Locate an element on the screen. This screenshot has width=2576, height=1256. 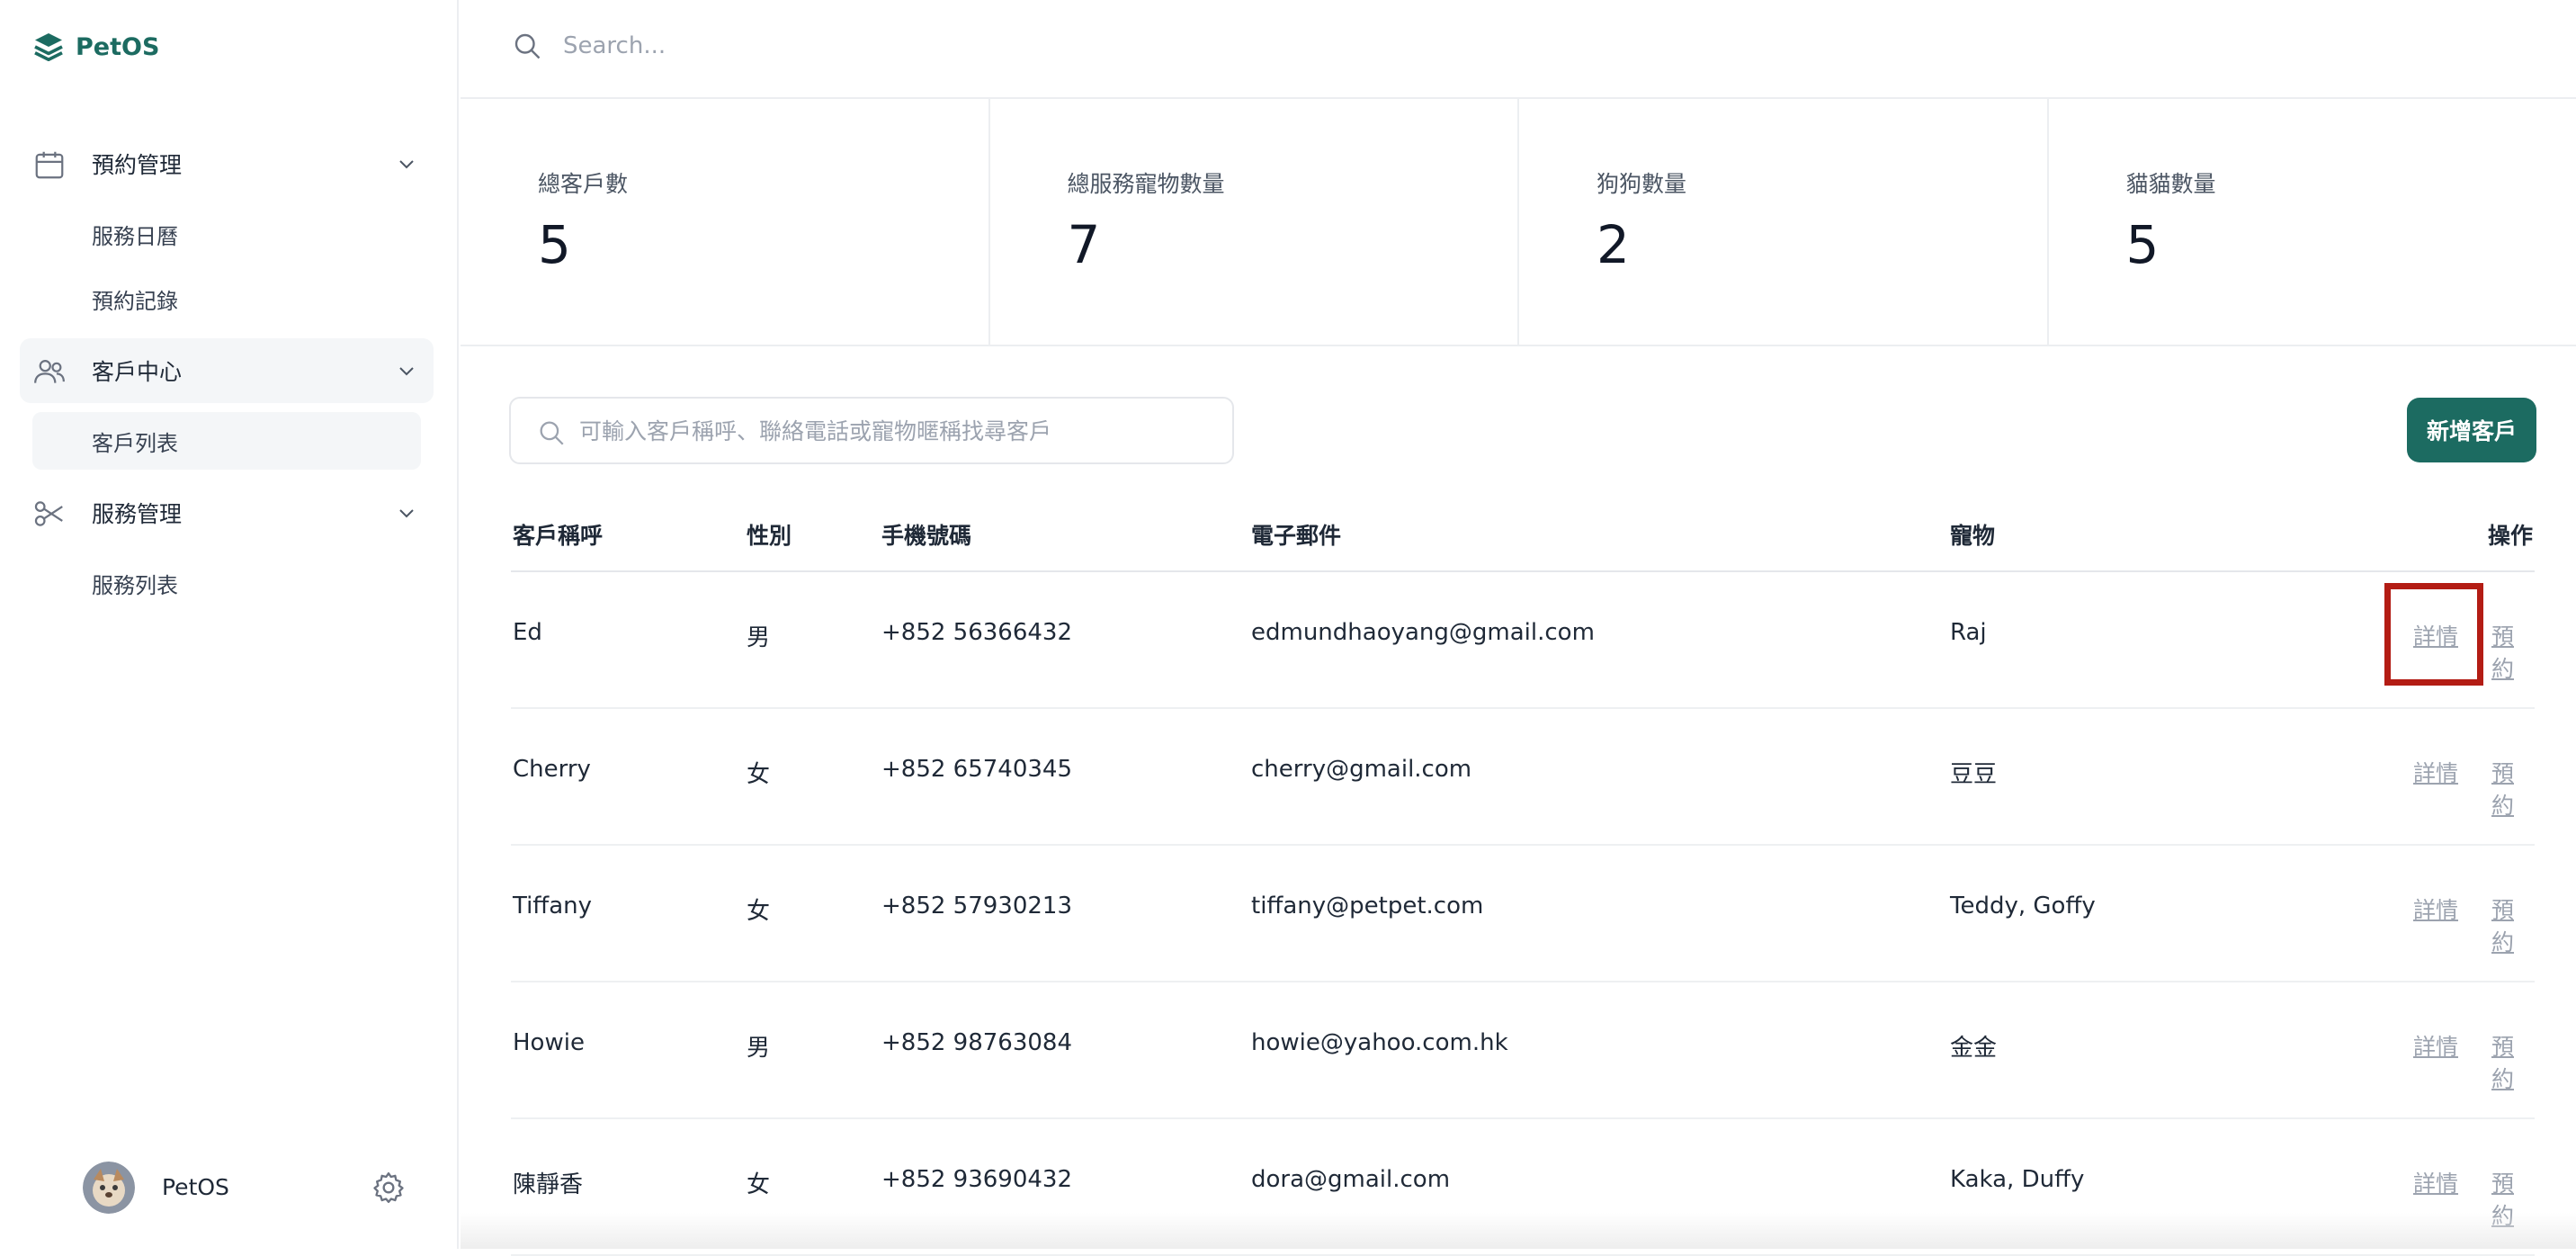
cell-phone: +852 65740345 is located at coordinates (976, 770).